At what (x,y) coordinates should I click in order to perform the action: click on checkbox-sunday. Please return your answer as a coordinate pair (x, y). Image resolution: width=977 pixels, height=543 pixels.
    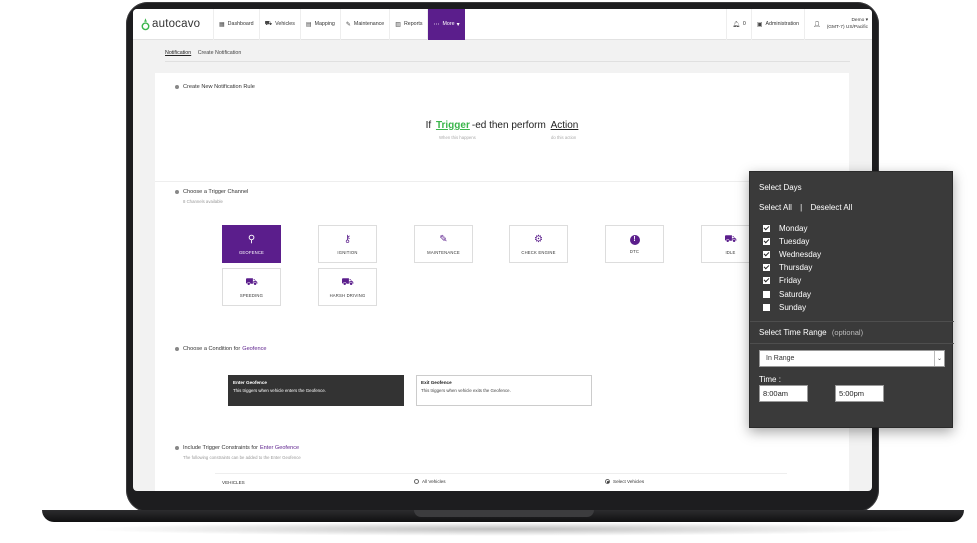
    Looking at the image, I should click on (766, 307).